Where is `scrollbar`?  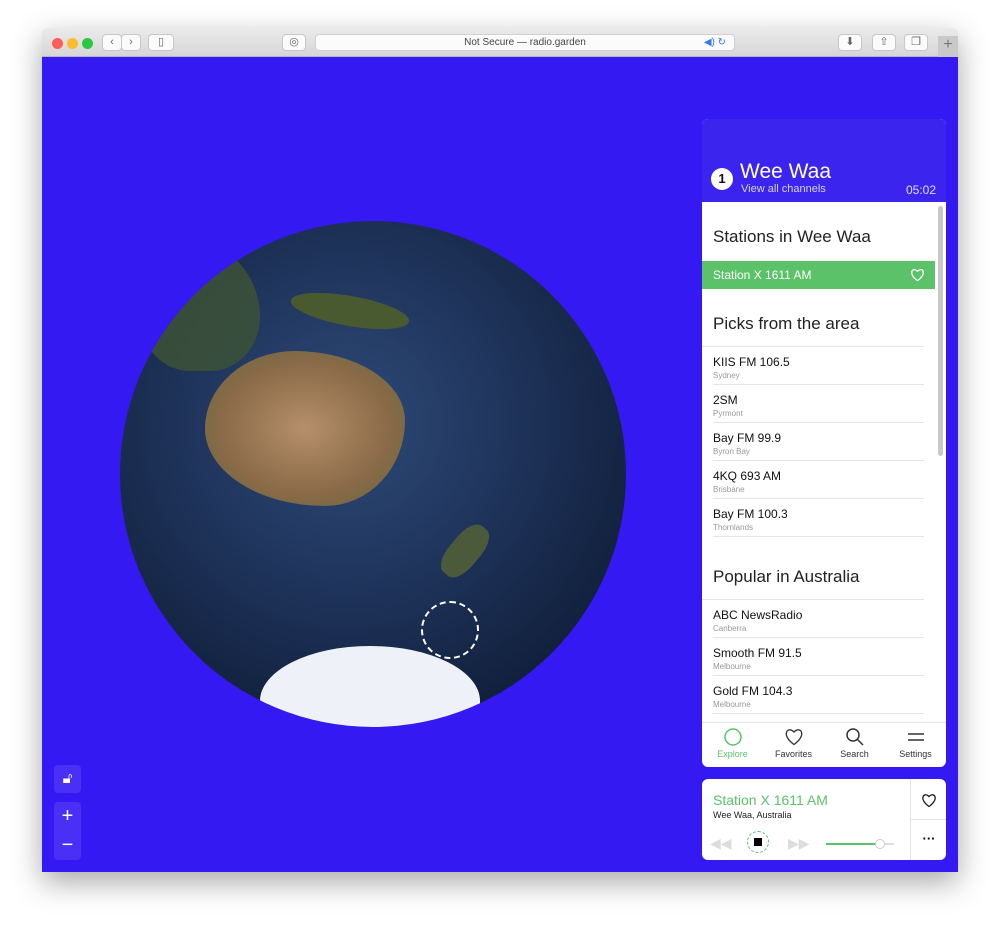 scrollbar is located at coordinates (940, 331).